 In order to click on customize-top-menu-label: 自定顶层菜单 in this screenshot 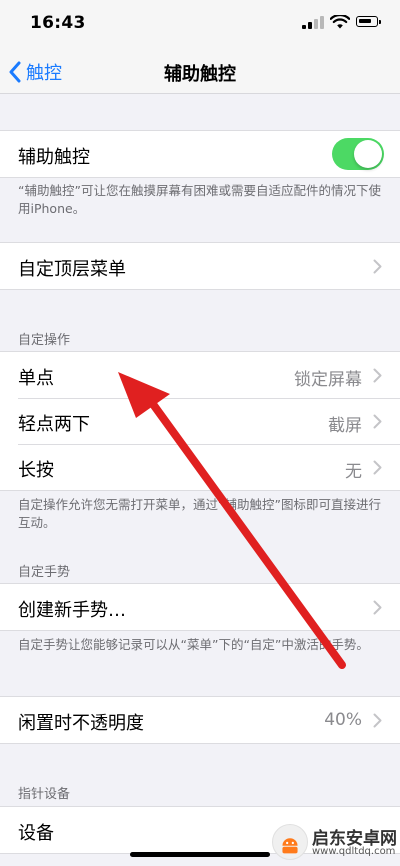, I will do `click(72, 269)`.